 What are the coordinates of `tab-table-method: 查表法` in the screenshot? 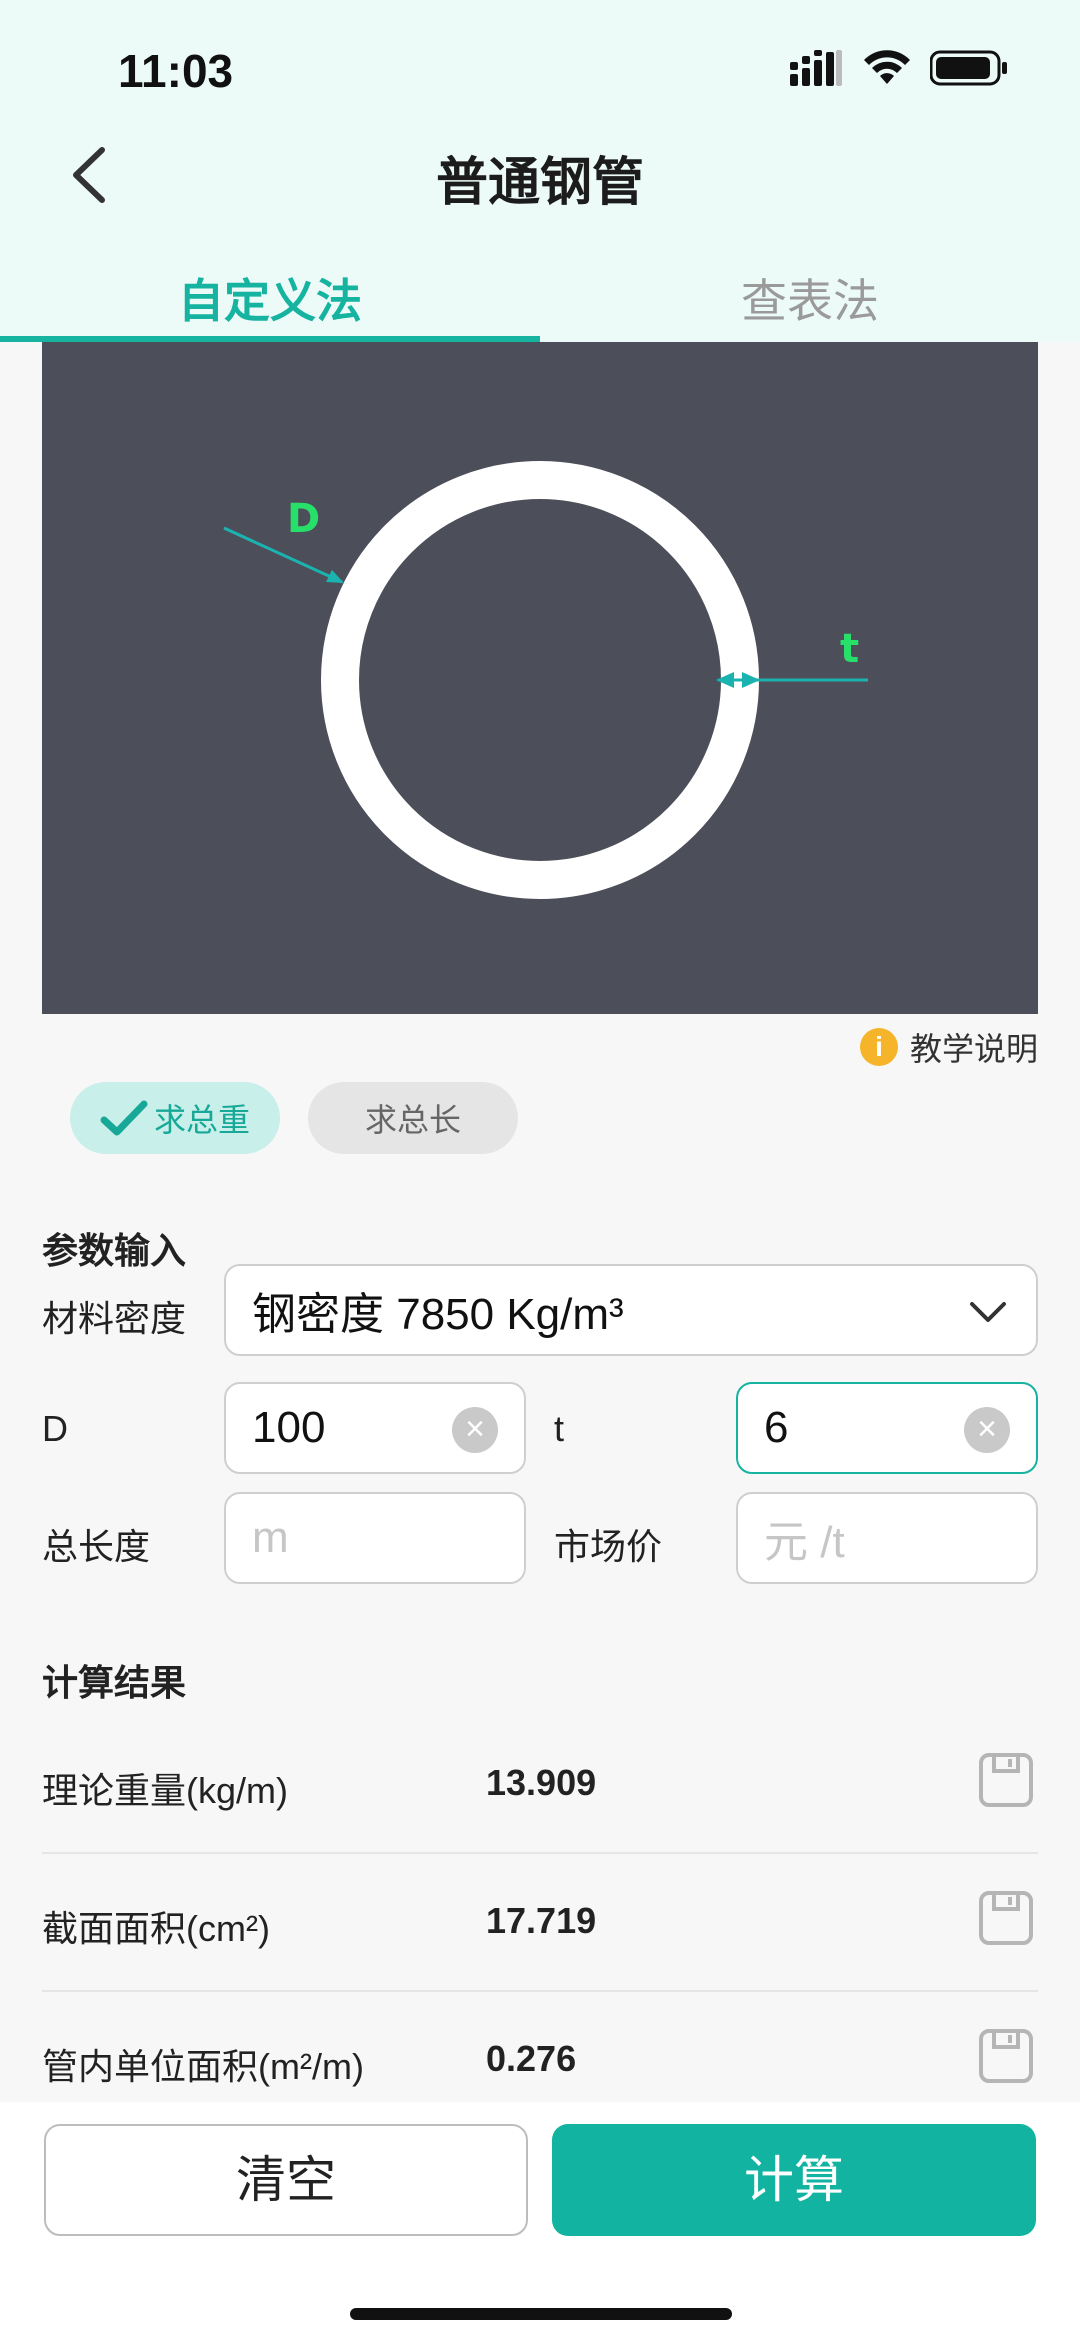 It's located at (810, 298).